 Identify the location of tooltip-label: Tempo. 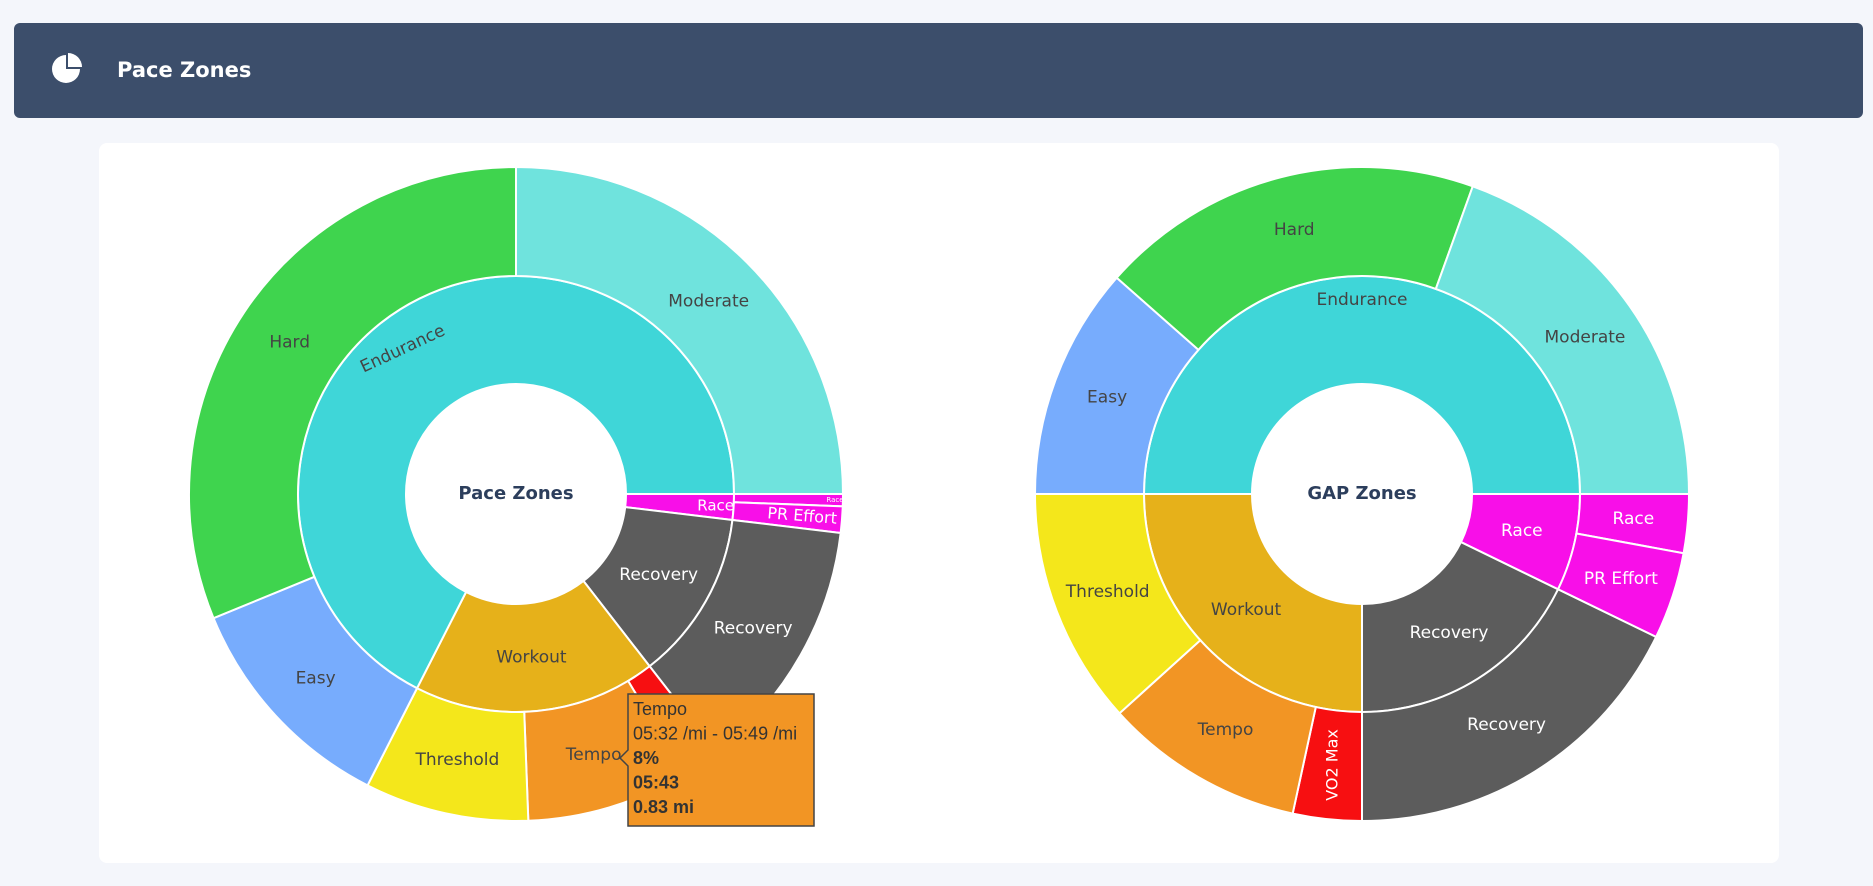
(660, 709).